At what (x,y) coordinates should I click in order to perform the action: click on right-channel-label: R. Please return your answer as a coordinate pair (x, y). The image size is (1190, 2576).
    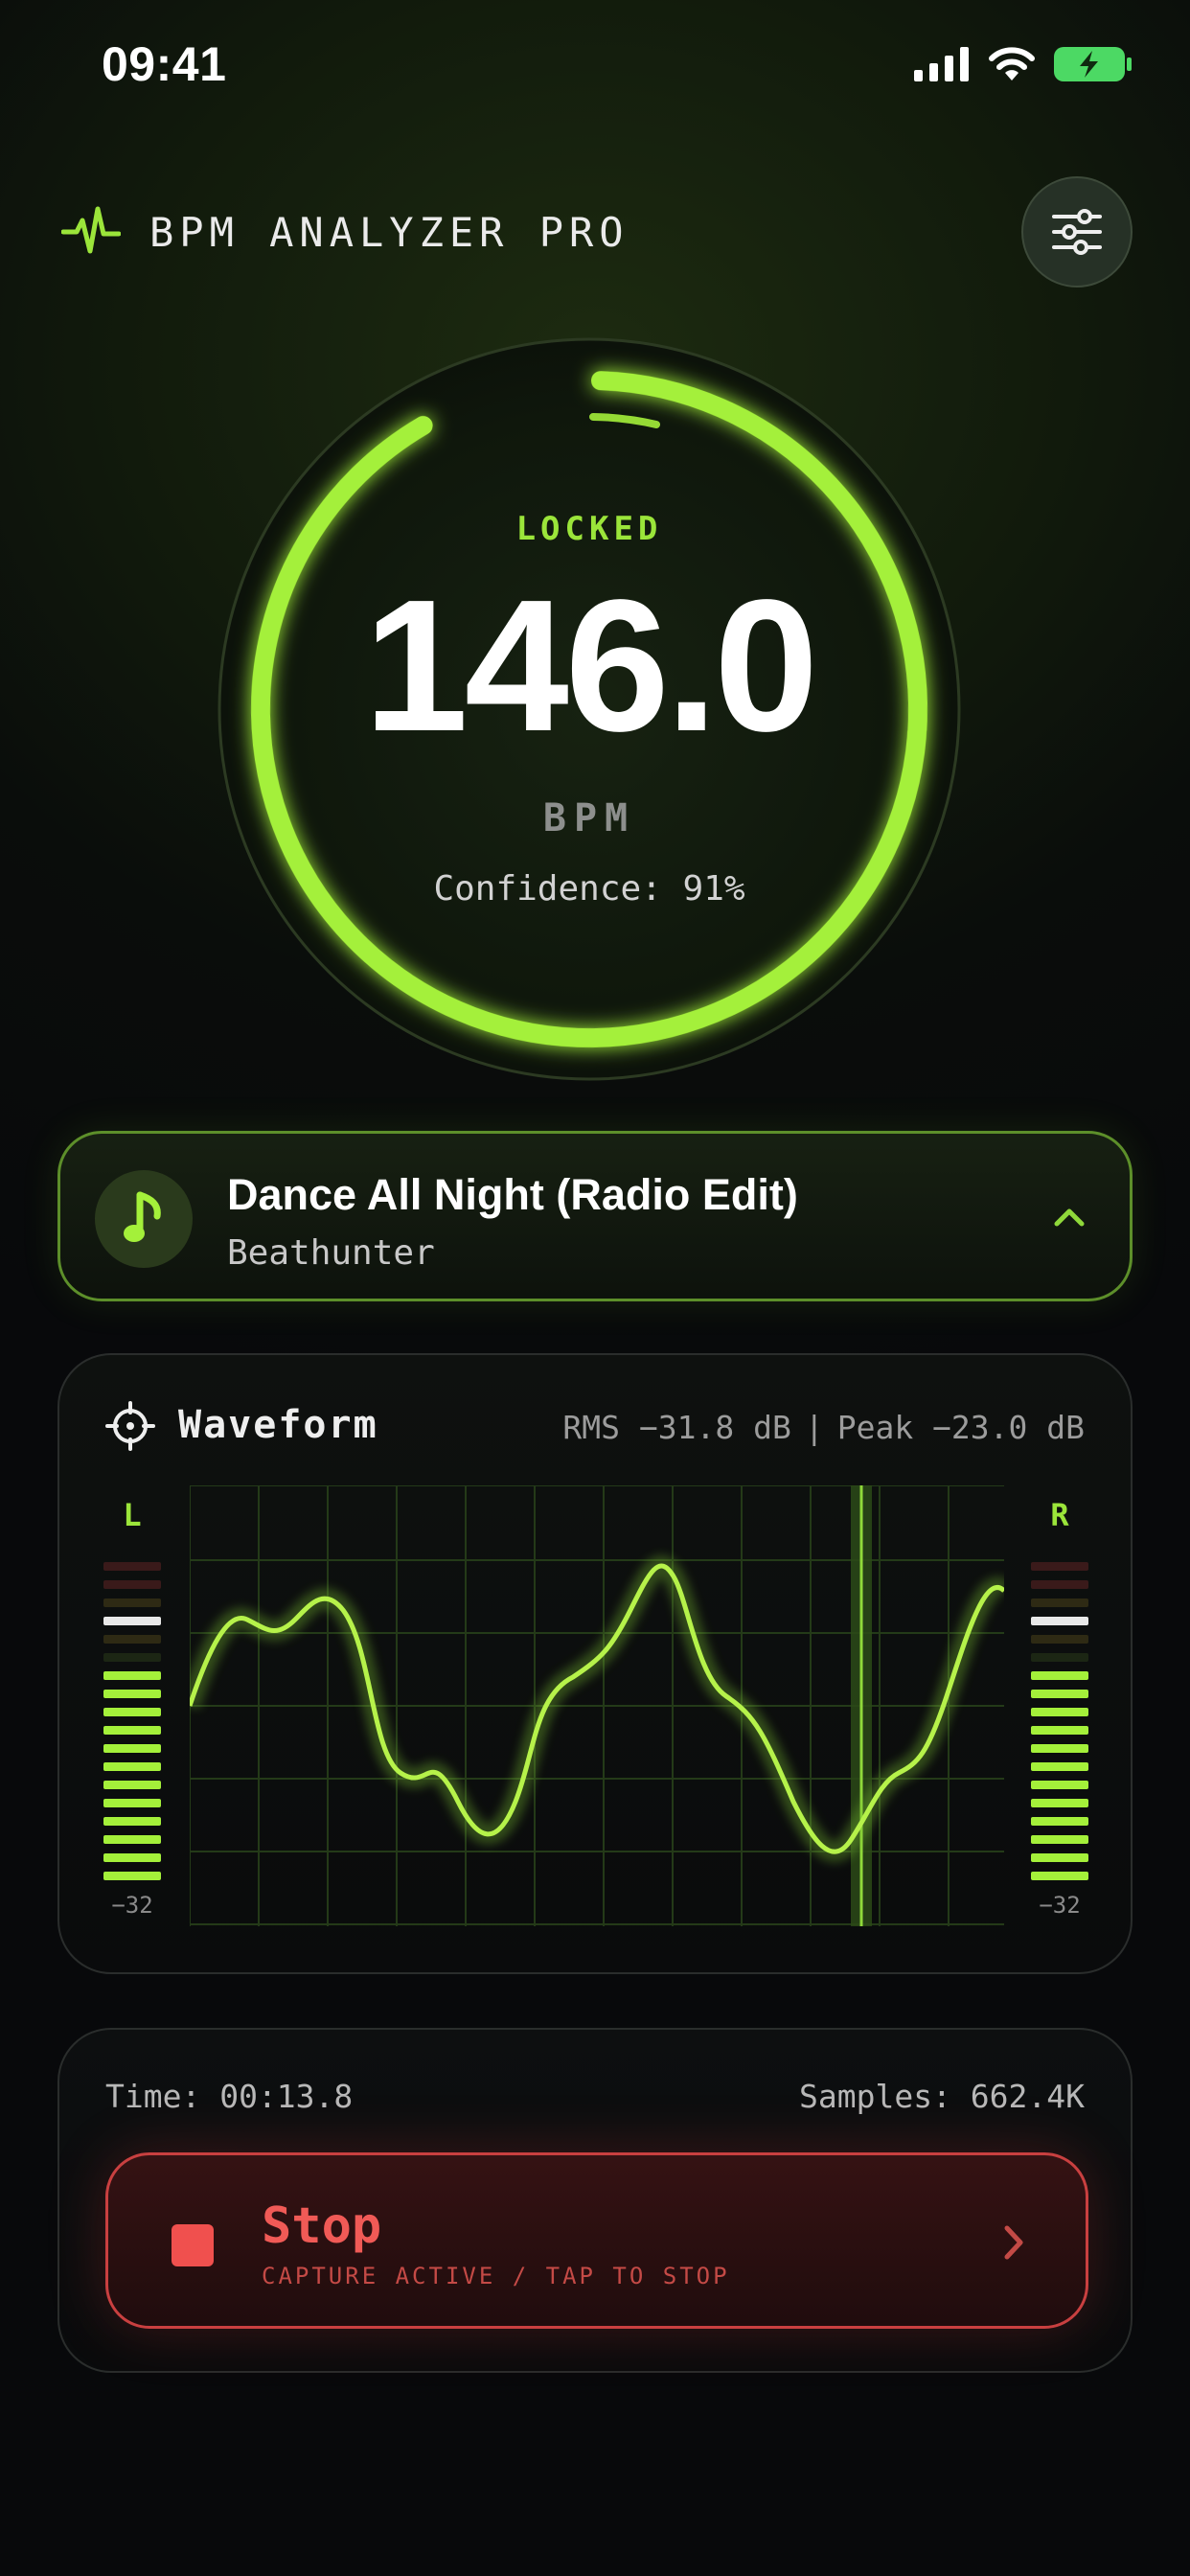
    Looking at the image, I should click on (1060, 1515).